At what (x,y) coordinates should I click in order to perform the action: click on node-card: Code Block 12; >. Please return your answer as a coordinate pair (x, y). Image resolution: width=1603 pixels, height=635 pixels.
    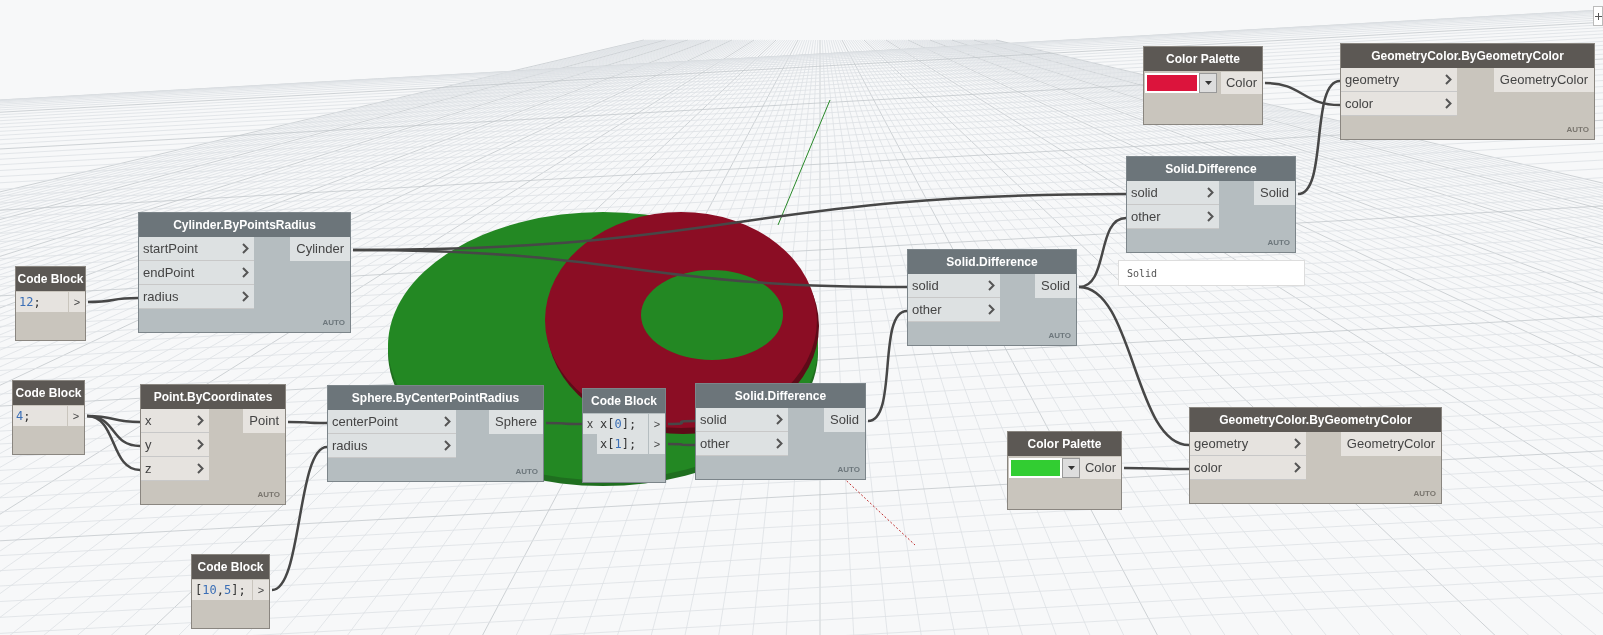
    Looking at the image, I should click on (50, 303).